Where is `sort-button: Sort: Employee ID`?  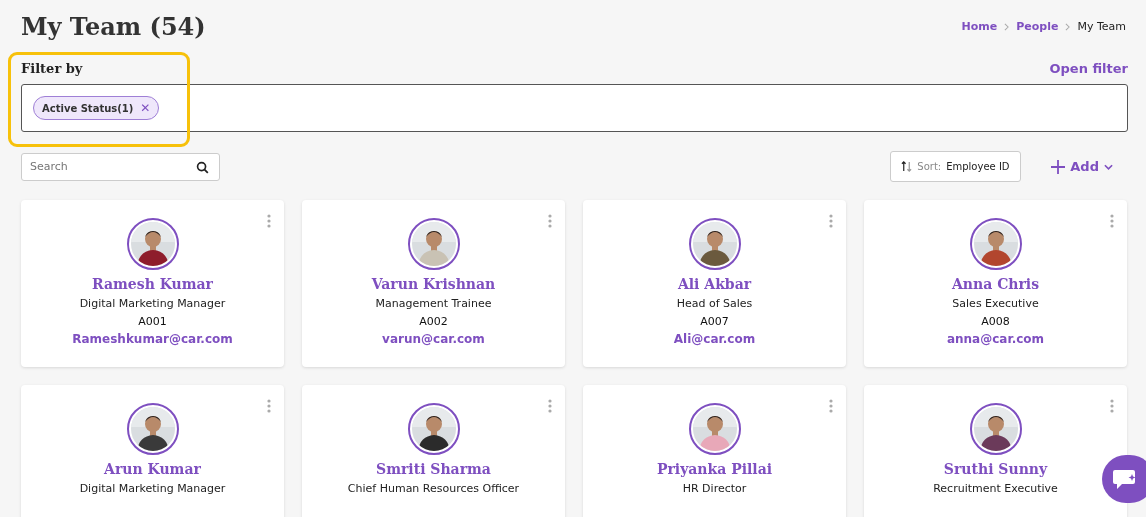 sort-button: Sort: Employee ID is located at coordinates (956, 166).